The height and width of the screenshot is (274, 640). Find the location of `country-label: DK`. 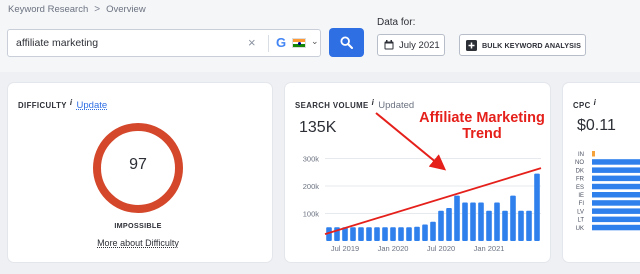

country-label: DK is located at coordinates (580, 171).